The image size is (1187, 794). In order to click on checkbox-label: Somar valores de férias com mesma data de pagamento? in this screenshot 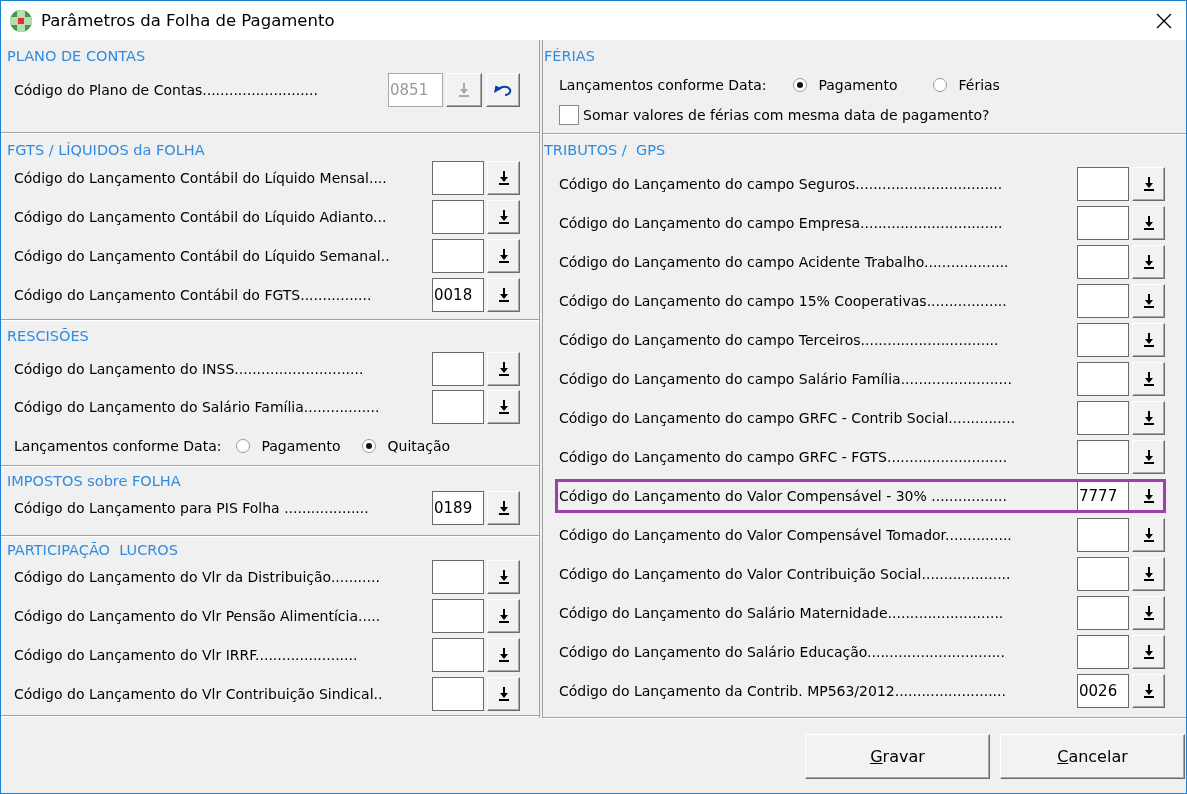, I will do `click(786, 115)`.